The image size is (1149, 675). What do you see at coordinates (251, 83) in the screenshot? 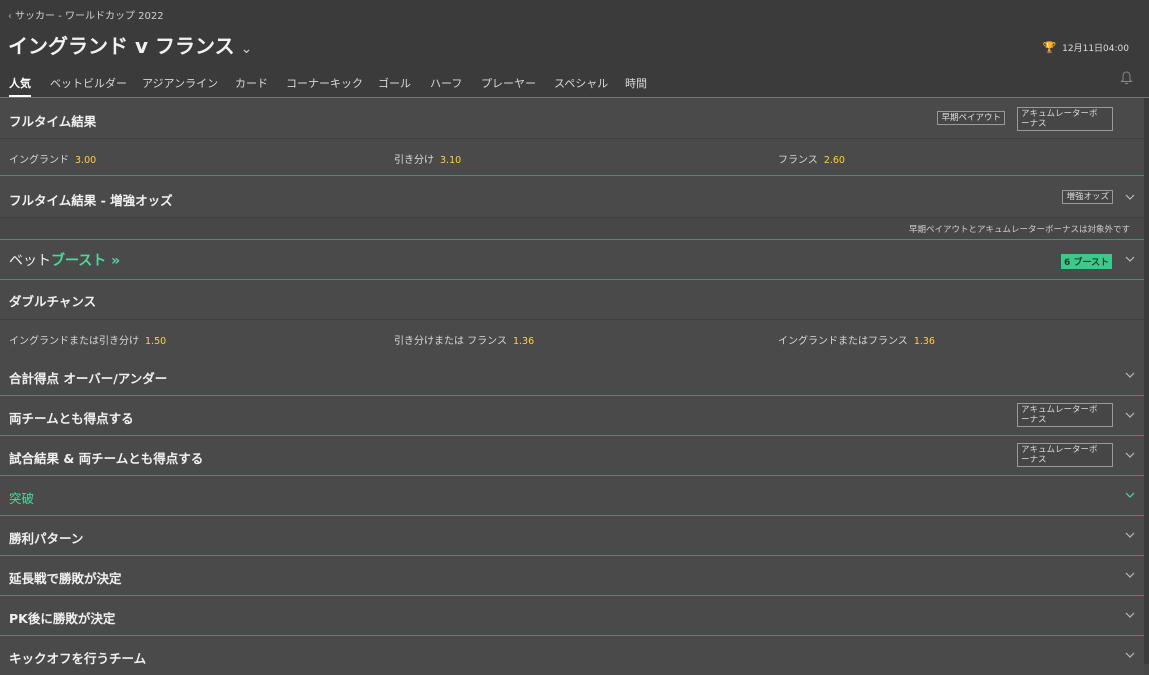
I see `tab-cards: カード` at bounding box center [251, 83].